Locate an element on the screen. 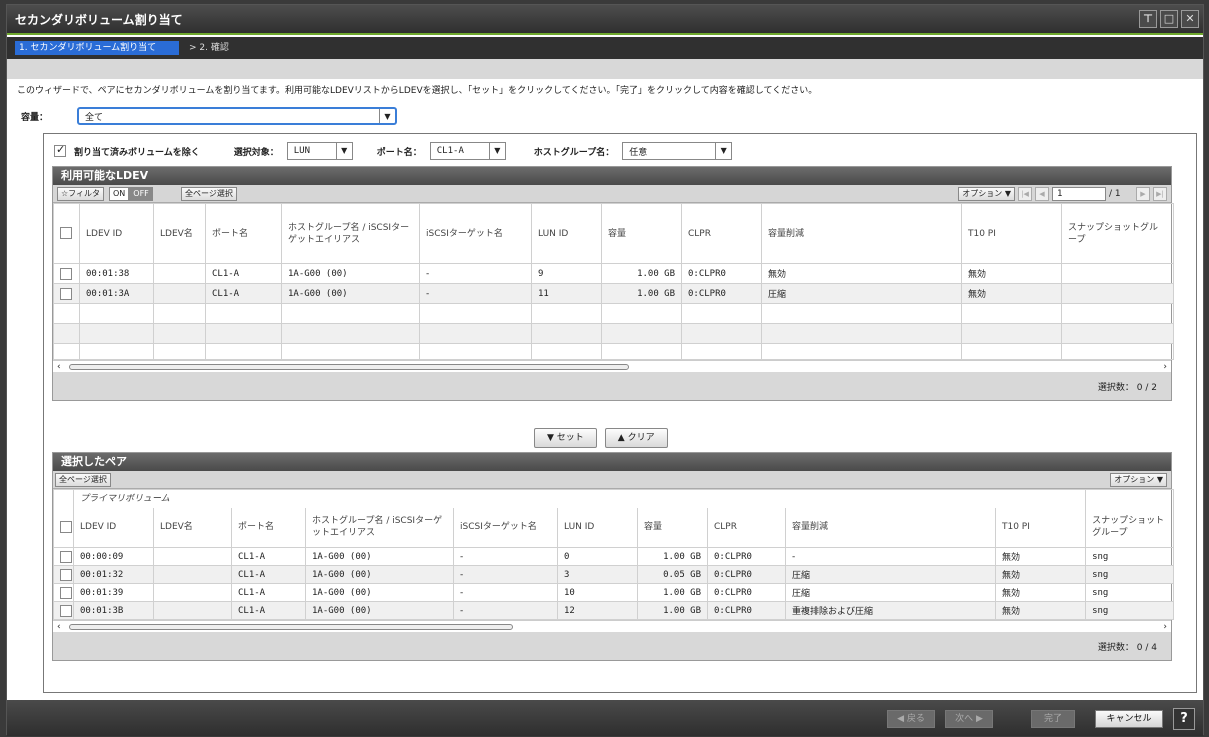 The width and height of the screenshot is (1209, 737). filter-off-toggle: OFF is located at coordinates (141, 194).